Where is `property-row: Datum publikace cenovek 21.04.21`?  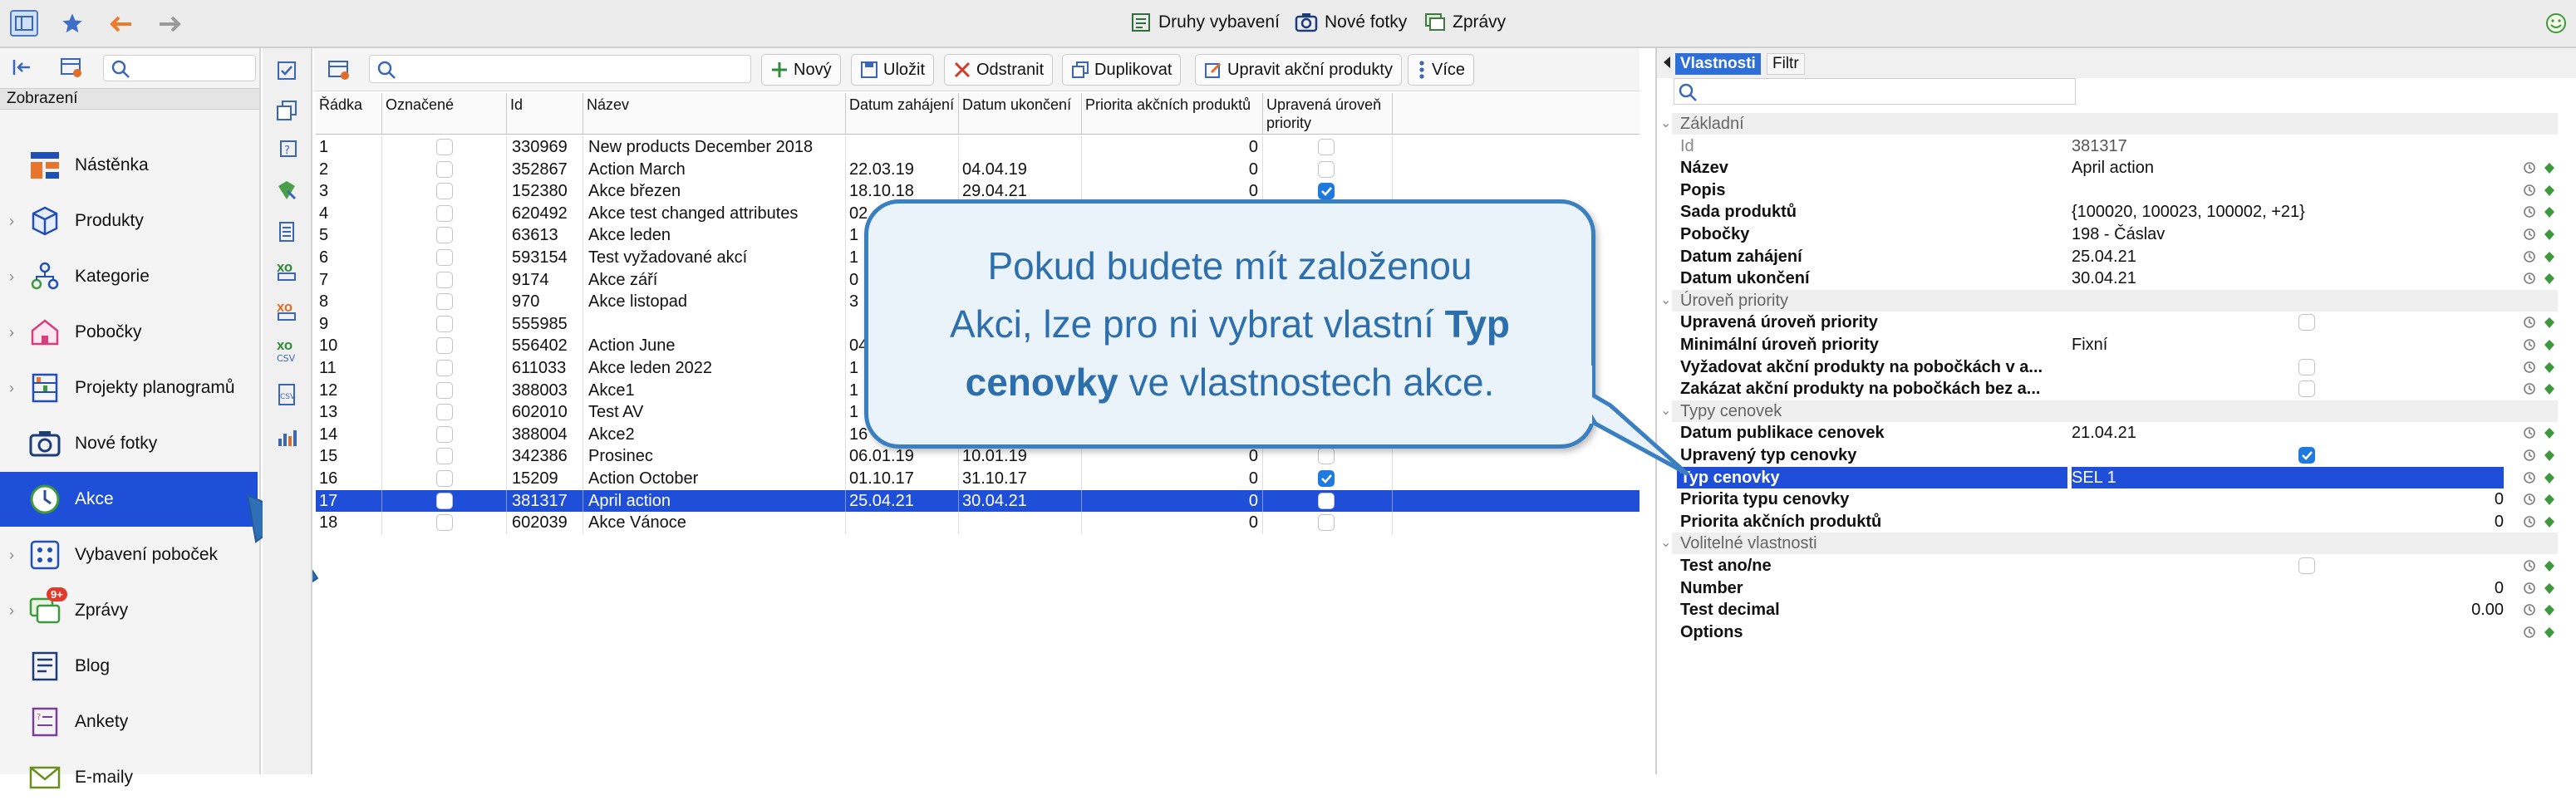
property-row: Datum publikace cenovek 21.04.21 is located at coordinates (2120, 433).